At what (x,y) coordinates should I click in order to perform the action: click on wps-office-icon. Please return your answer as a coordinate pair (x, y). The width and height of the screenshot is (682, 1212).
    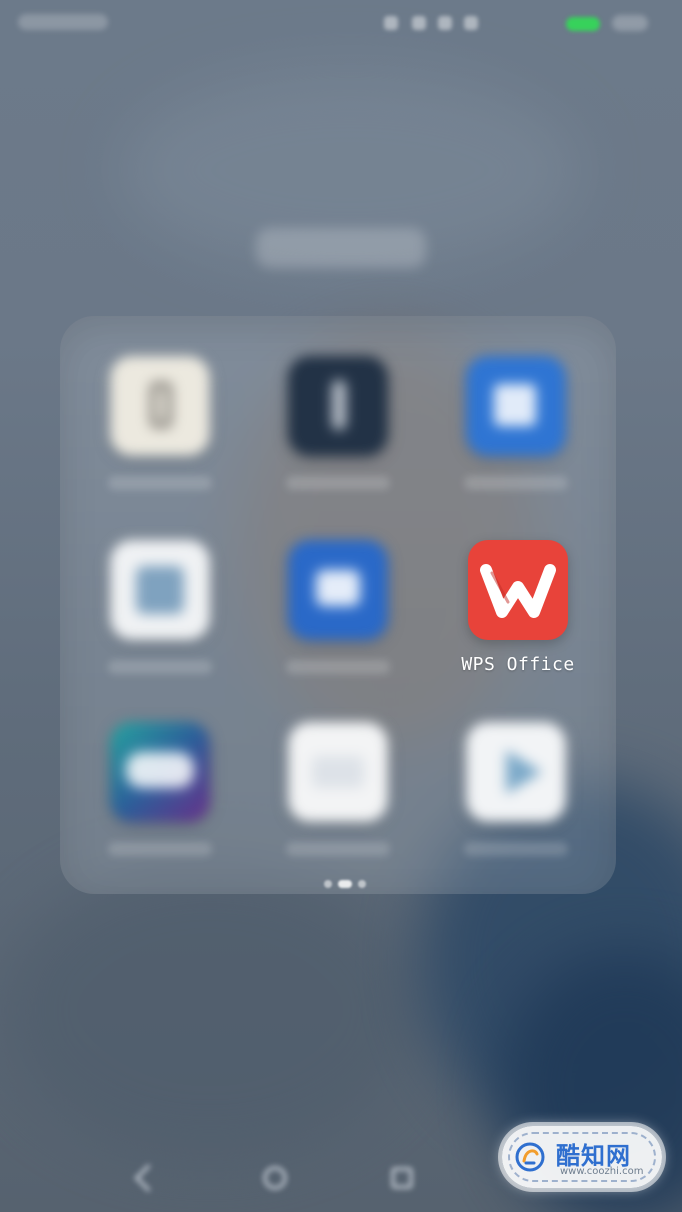
    Looking at the image, I should click on (518, 590).